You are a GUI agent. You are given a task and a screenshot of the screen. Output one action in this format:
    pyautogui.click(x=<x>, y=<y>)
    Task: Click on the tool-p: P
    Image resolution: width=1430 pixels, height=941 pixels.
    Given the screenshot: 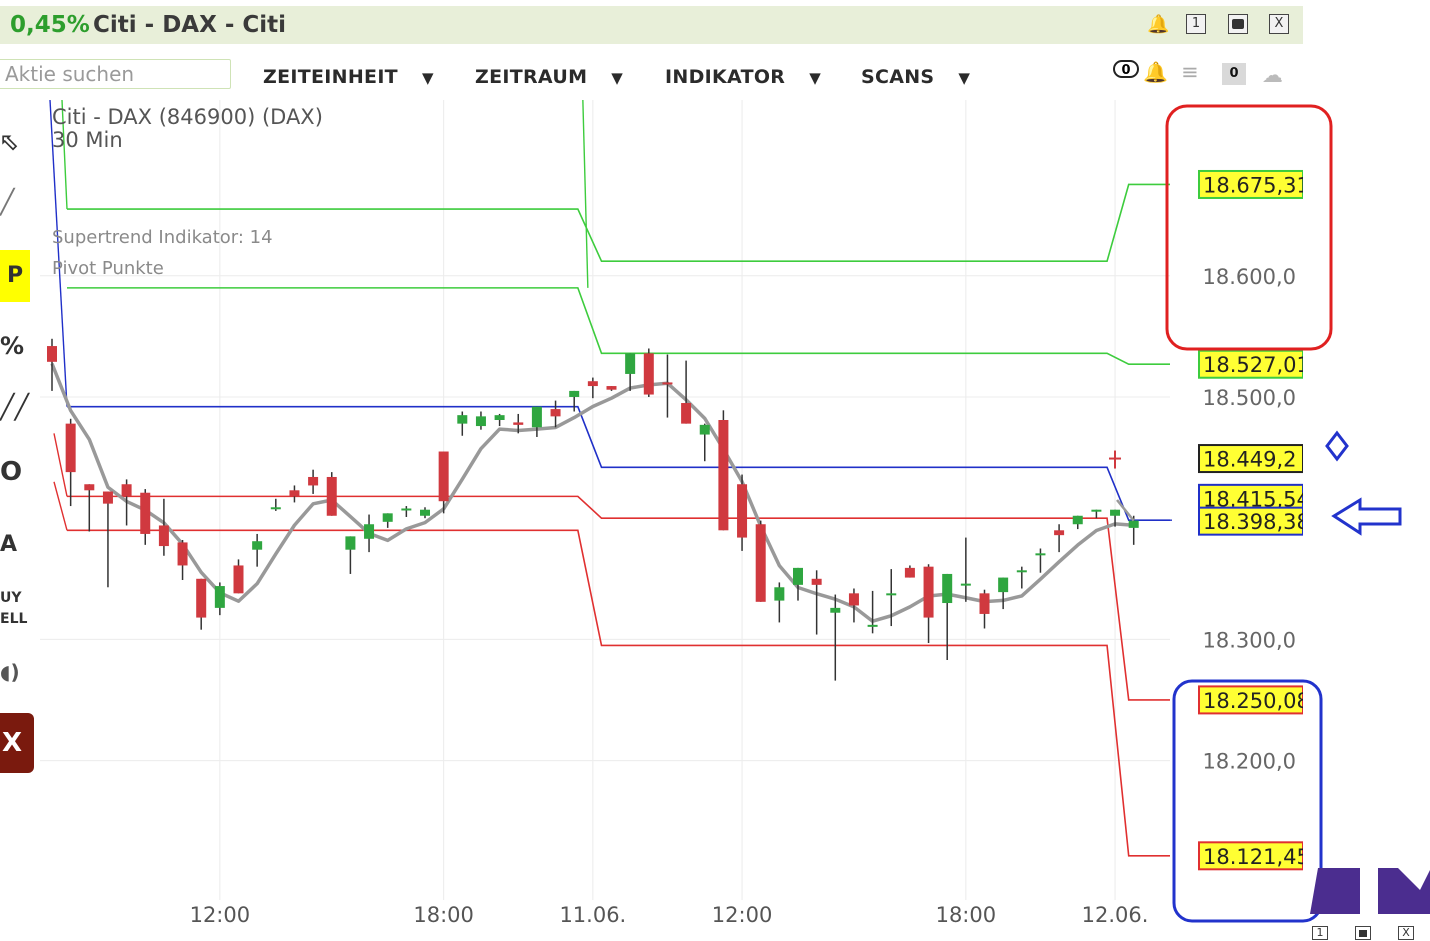 What is the action you would take?
    pyautogui.click(x=15, y=276)
    